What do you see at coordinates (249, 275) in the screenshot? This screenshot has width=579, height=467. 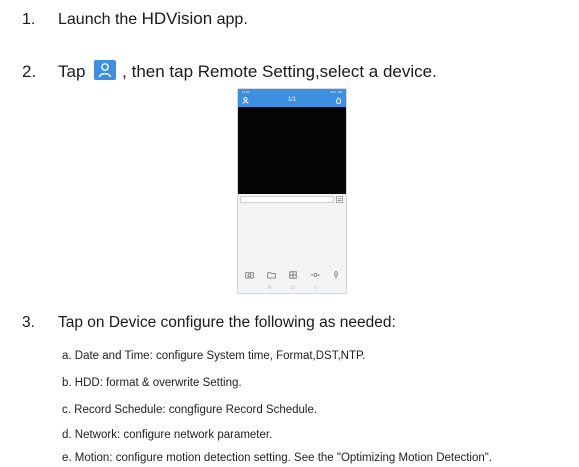 I see `camera-icon` at bounding box center [249, 275].